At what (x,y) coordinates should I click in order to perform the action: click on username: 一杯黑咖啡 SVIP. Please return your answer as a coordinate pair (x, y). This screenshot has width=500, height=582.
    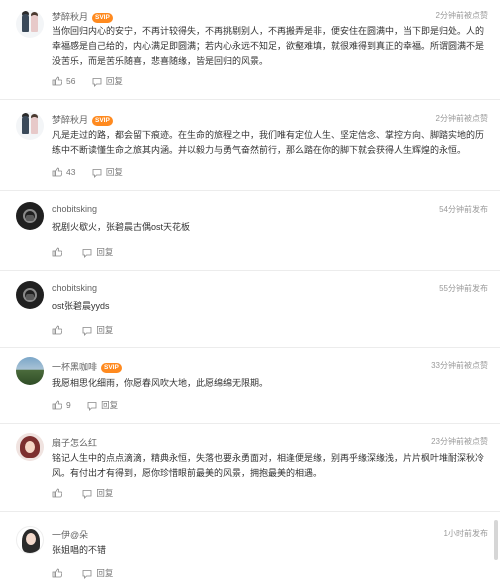
    Looking at the image, I should click on (87, 366).